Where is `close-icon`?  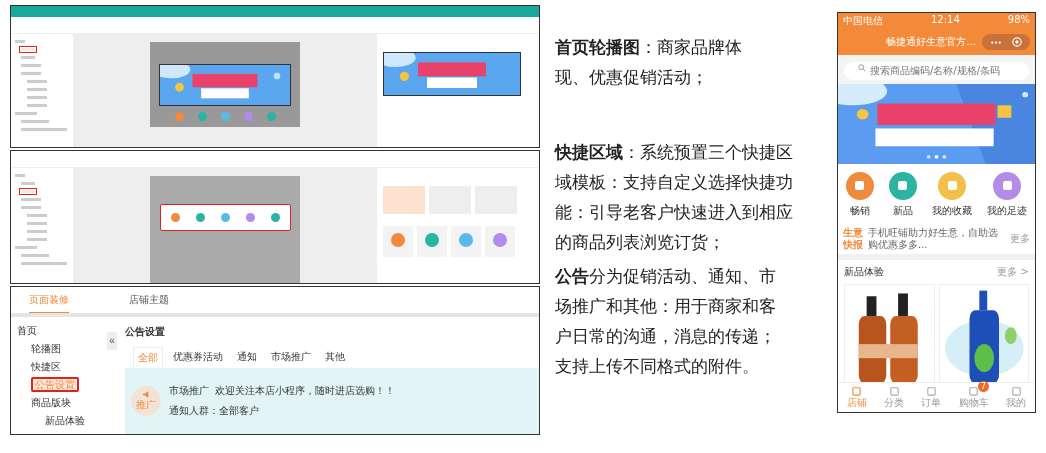
close-icon is located at coordinates (1017, 42).